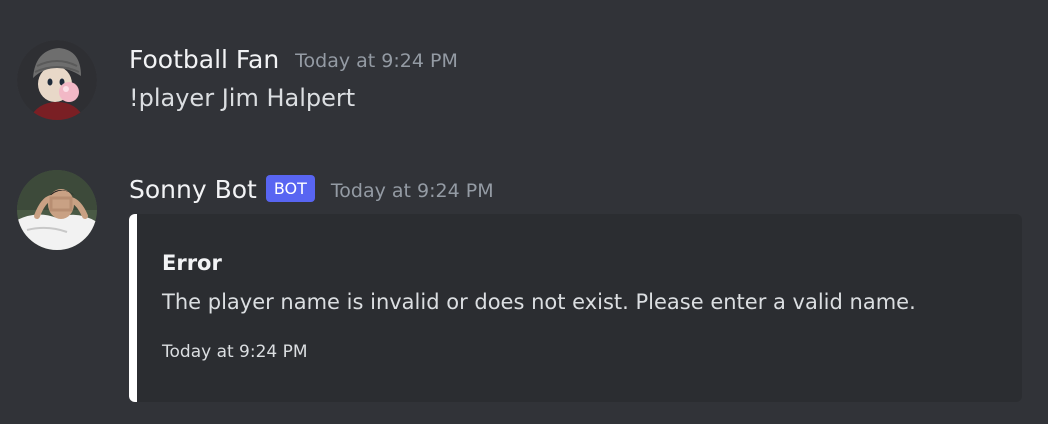 The image size is (1048, 424). I want to click on message-header: Sonny Bot BOT Today at 9:24 PM, so click(311, 189).